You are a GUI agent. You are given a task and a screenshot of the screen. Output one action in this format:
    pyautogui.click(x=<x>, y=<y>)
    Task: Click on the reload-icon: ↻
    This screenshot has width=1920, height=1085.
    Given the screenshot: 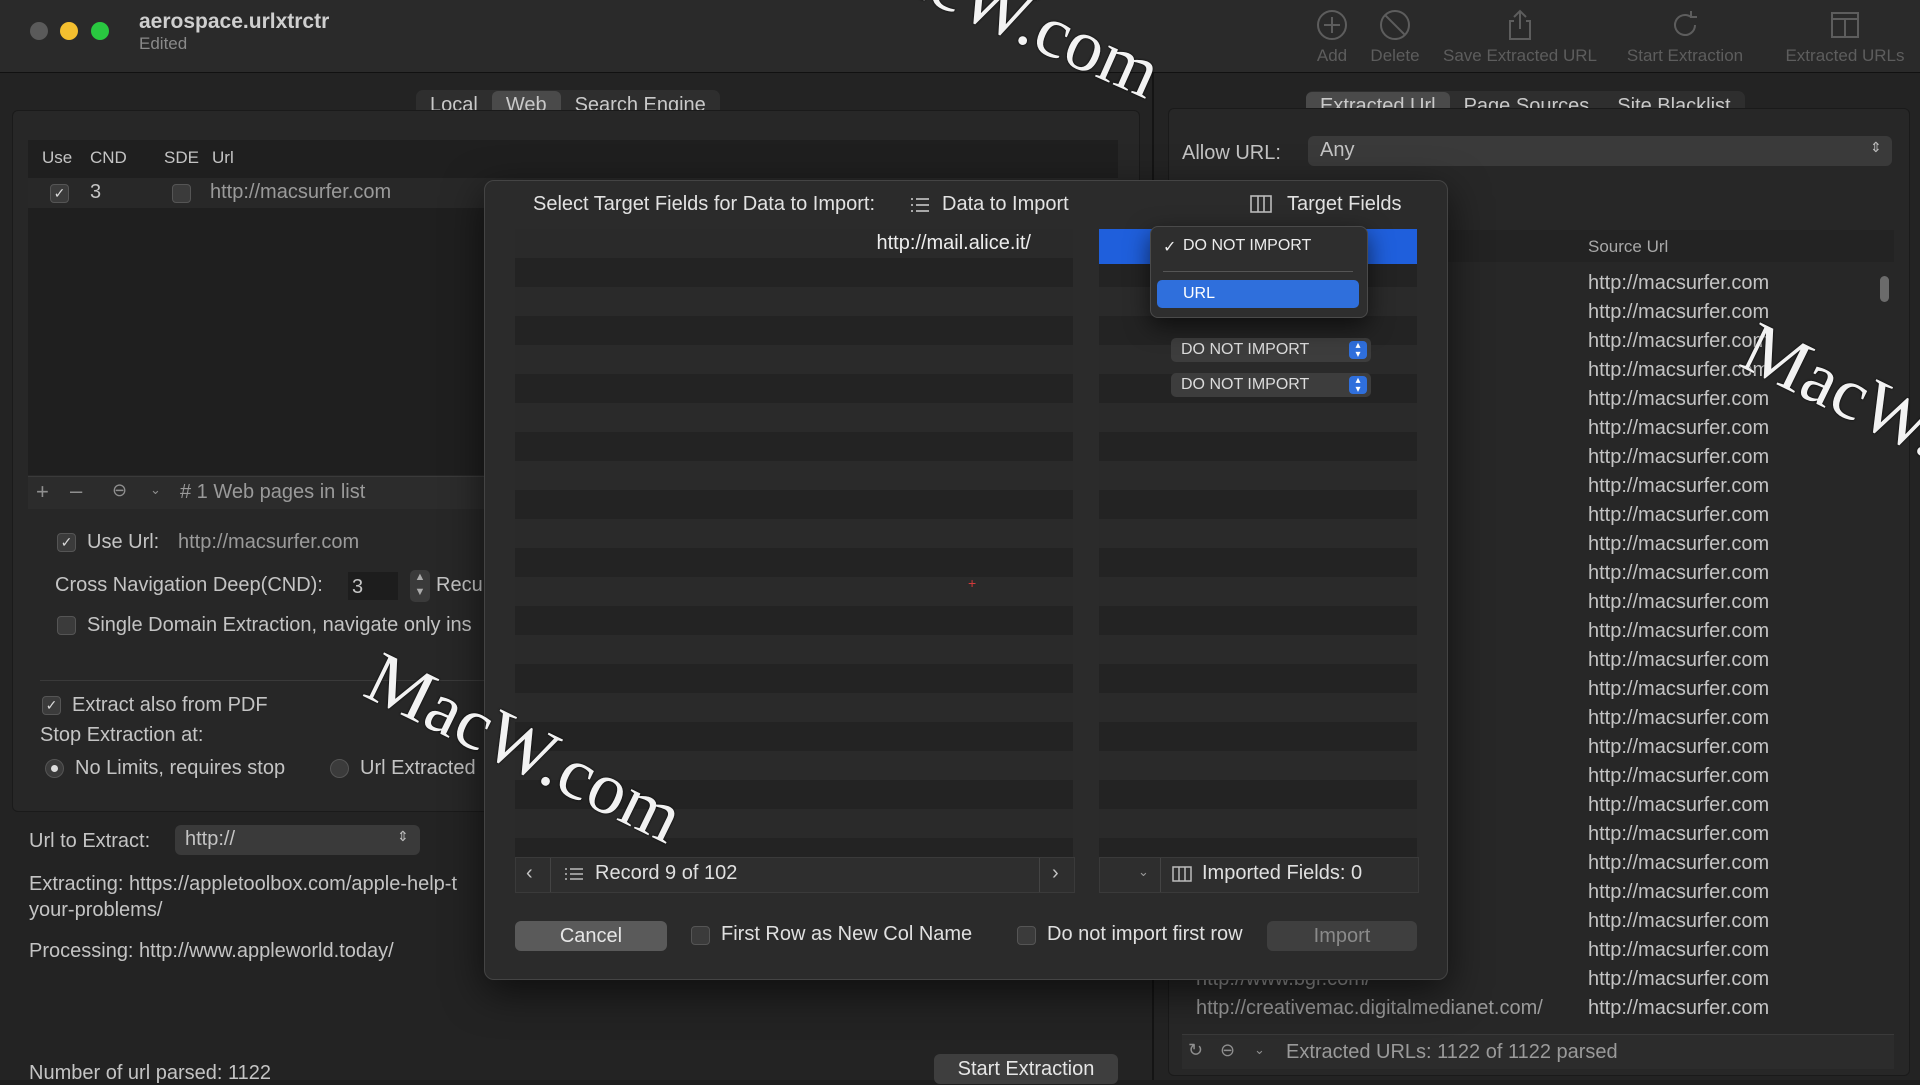 What is the action you would take?
    pyautogui.click(x=1195, y=1050)
    